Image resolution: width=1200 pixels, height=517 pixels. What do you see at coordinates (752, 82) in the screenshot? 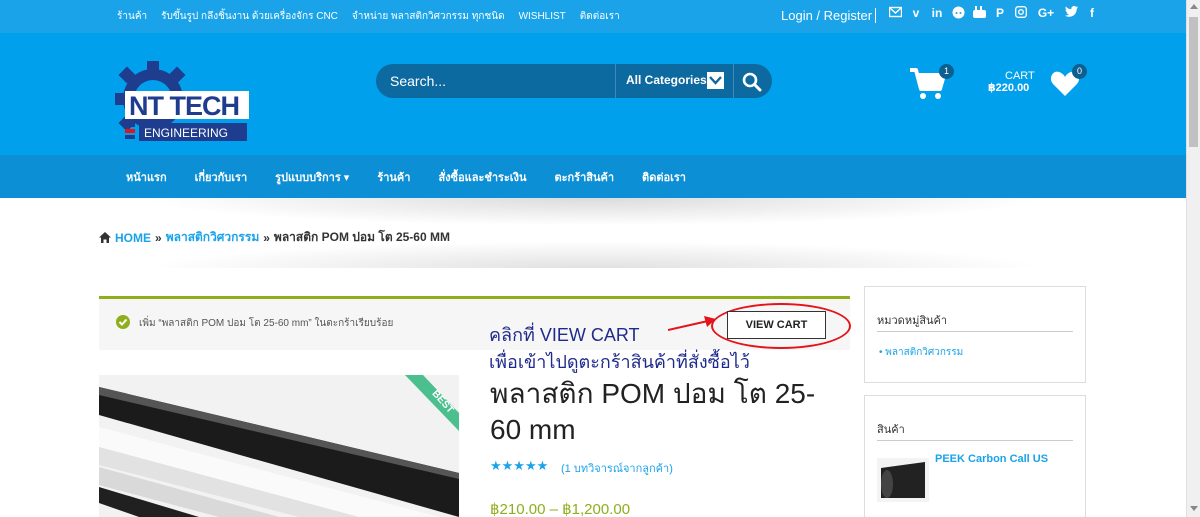
I see `search-icon` at bounding box center [752, 82].